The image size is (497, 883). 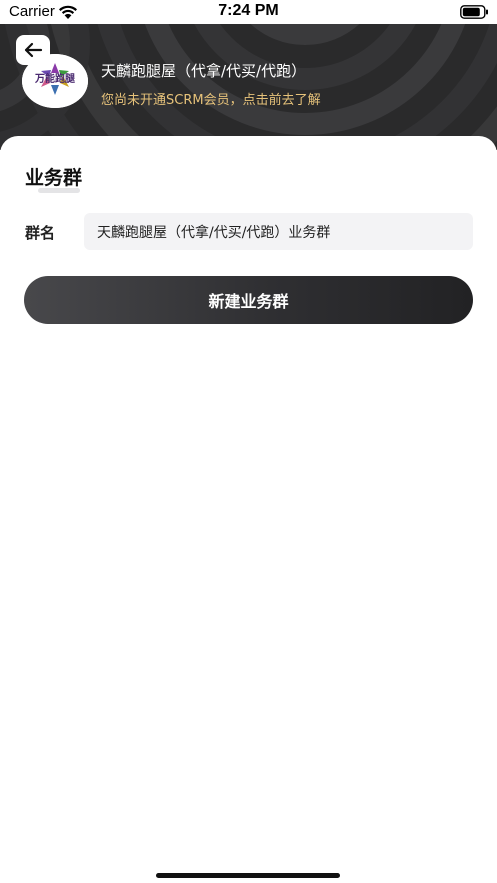 What do you see at coordinates (59, 190) in the screenshot?
I see `title-underline` at bounding box center [59, 190].